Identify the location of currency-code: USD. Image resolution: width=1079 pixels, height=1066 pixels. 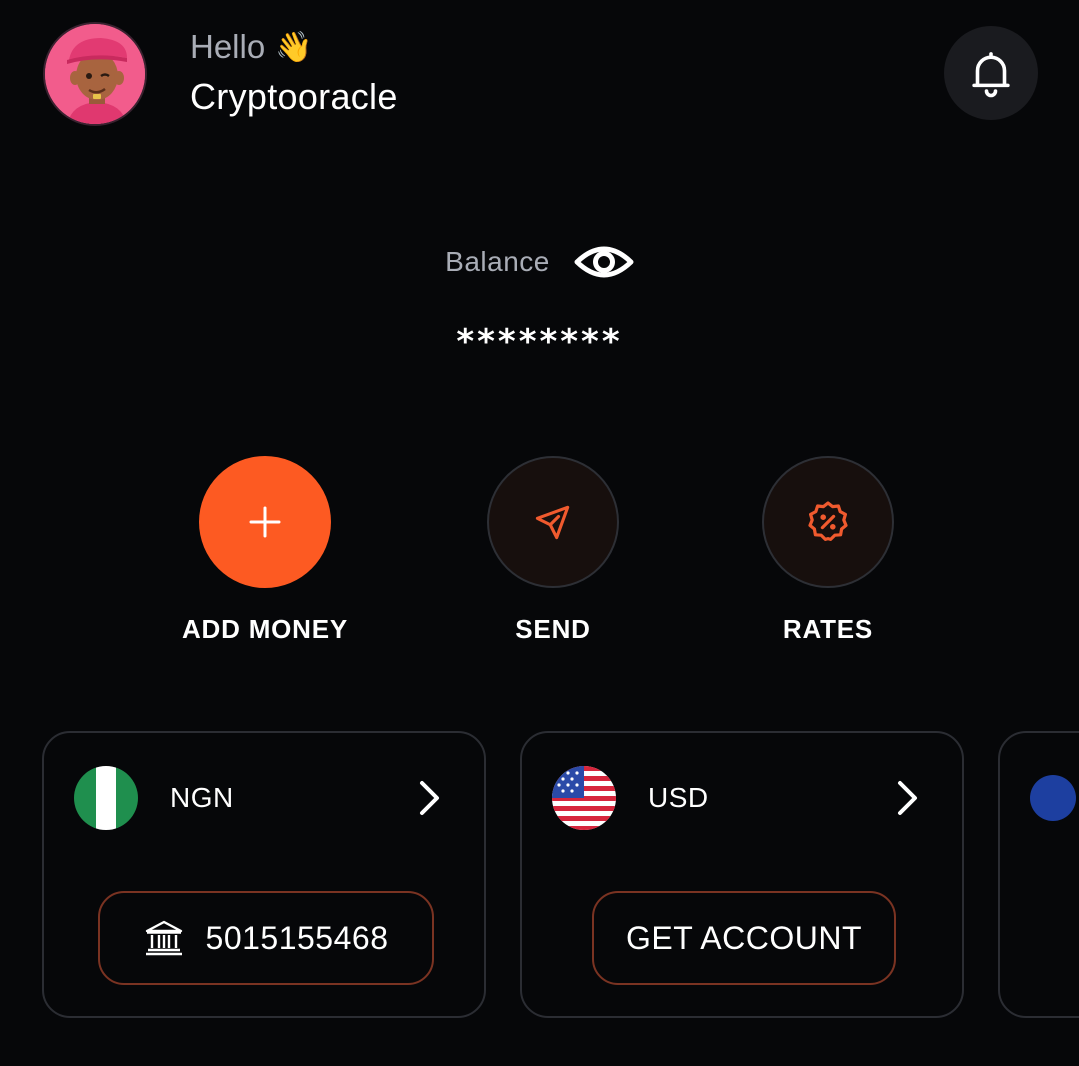
(678, 797).